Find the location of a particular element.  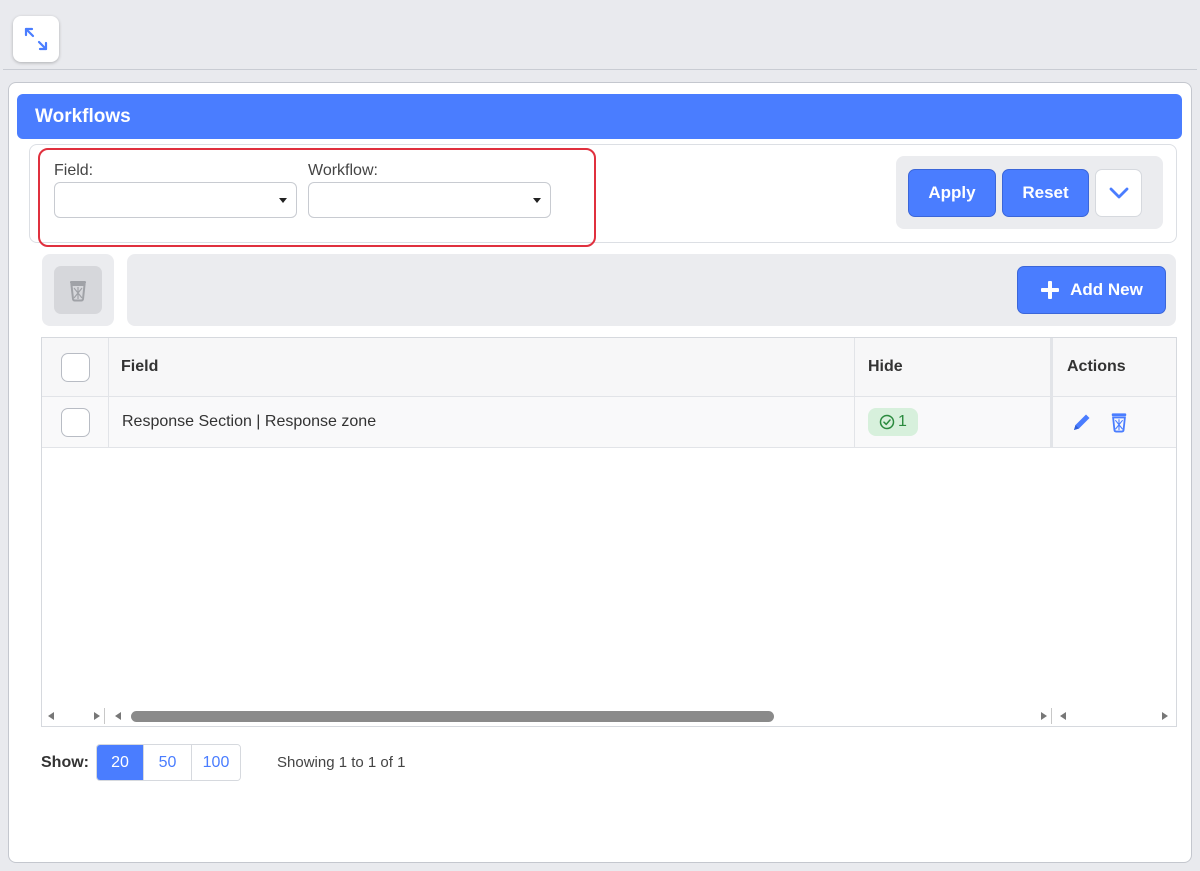

page-size-50: 50 is located at coordinates (168, 762).